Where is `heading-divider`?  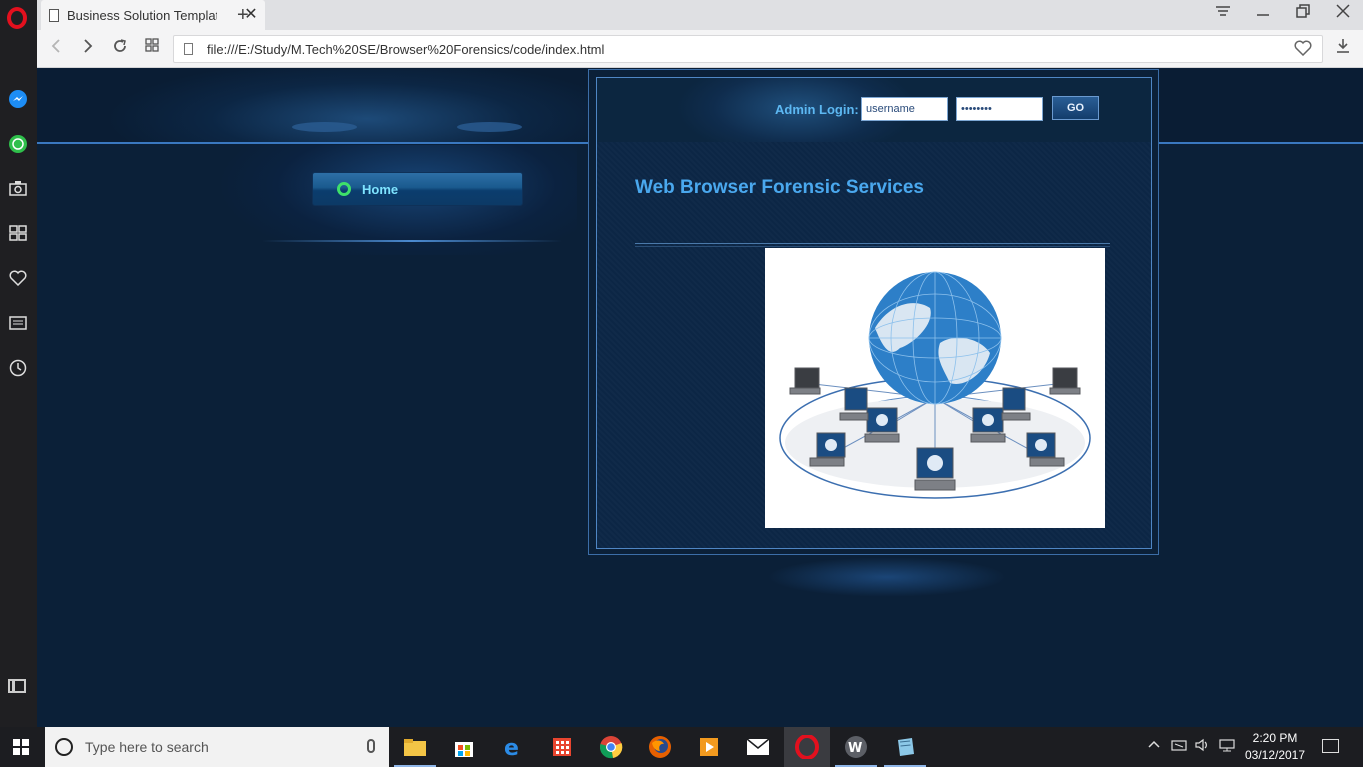 heading-divider is located at coordinates (872, 245).